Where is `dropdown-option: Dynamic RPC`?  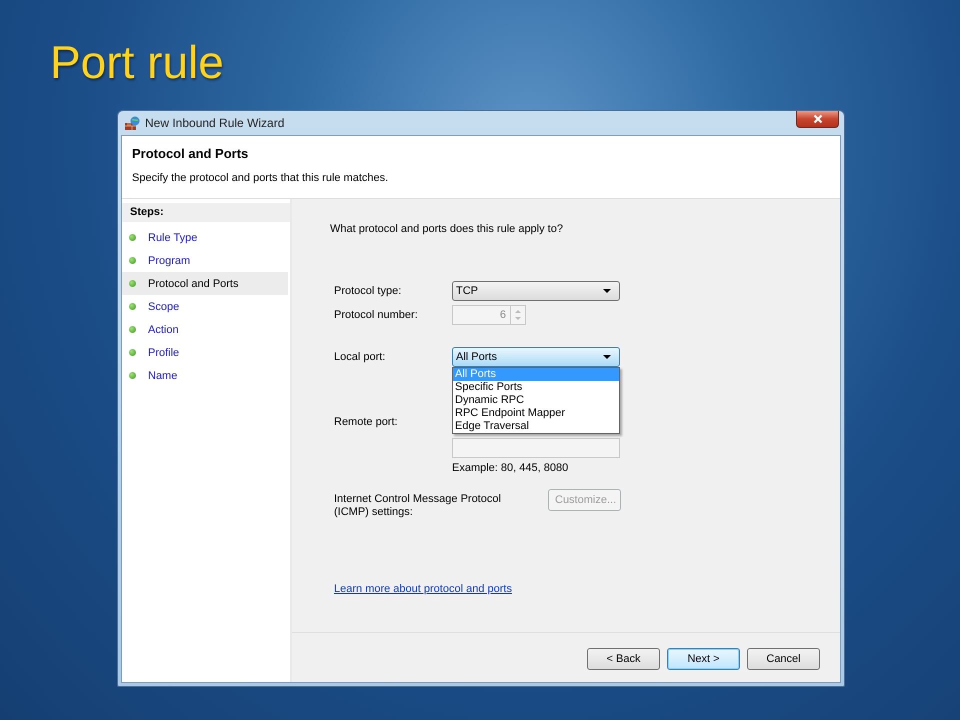
dropdown-option: Dynamic RPC is located at coordinates (536, 400).